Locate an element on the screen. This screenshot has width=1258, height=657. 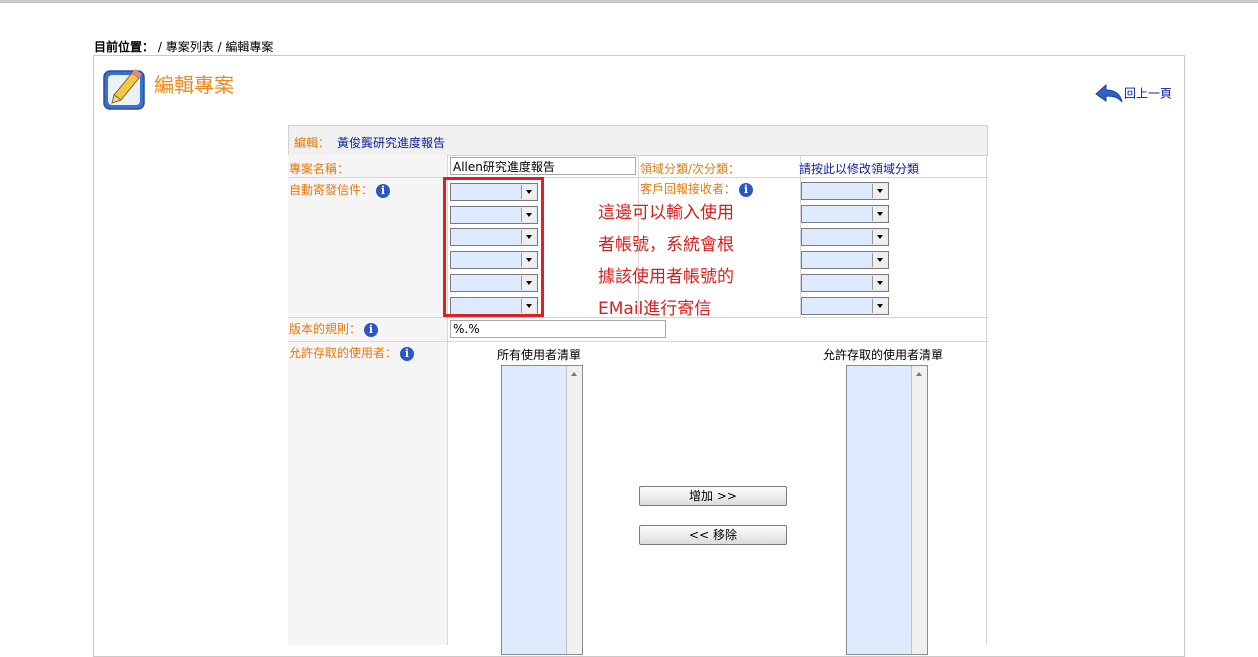
client-receiver-label: 客戶回報接收者： is located at coordinates (688, 189).